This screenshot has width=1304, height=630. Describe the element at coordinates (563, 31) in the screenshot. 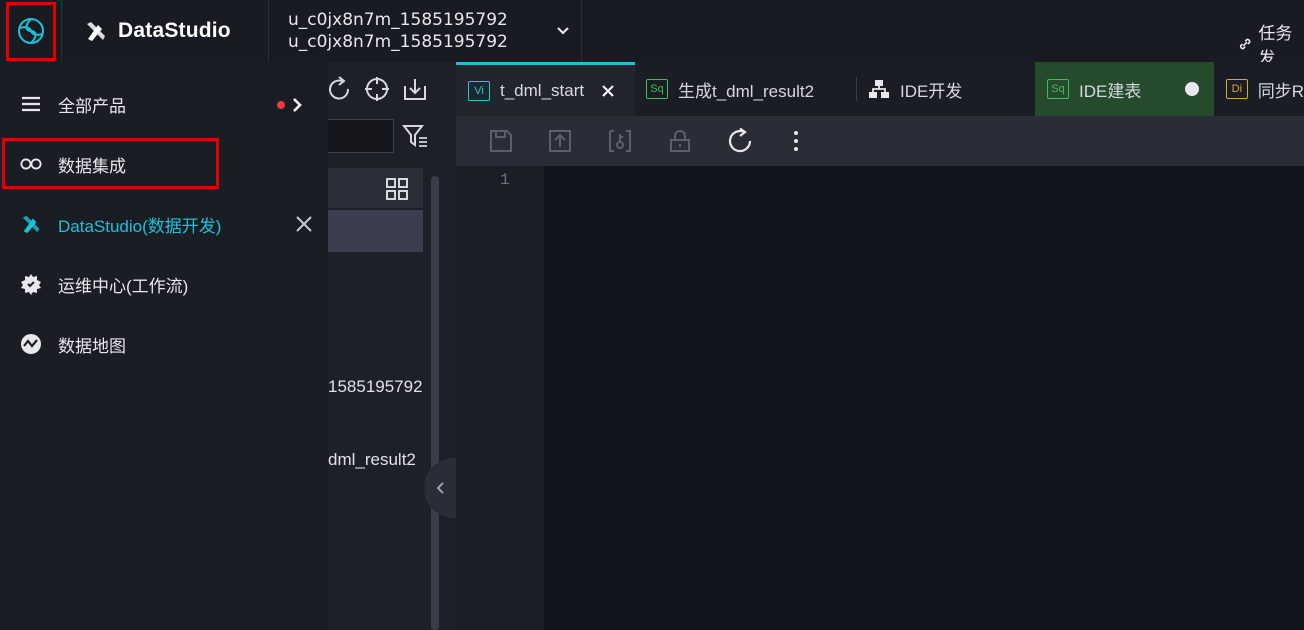

I see `chevron-down-icon` at that location.